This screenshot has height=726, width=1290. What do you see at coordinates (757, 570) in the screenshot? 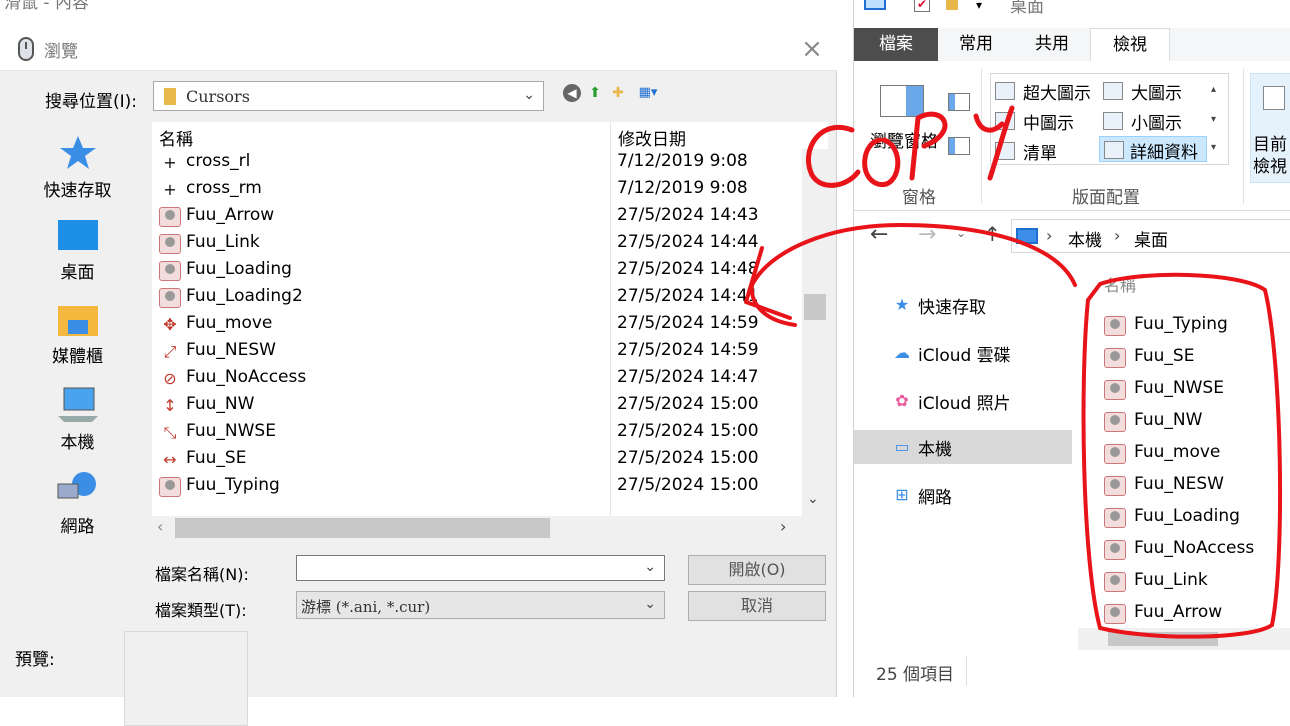
I see `open-button: 開啟(O)` at bounding box center [757, 570].